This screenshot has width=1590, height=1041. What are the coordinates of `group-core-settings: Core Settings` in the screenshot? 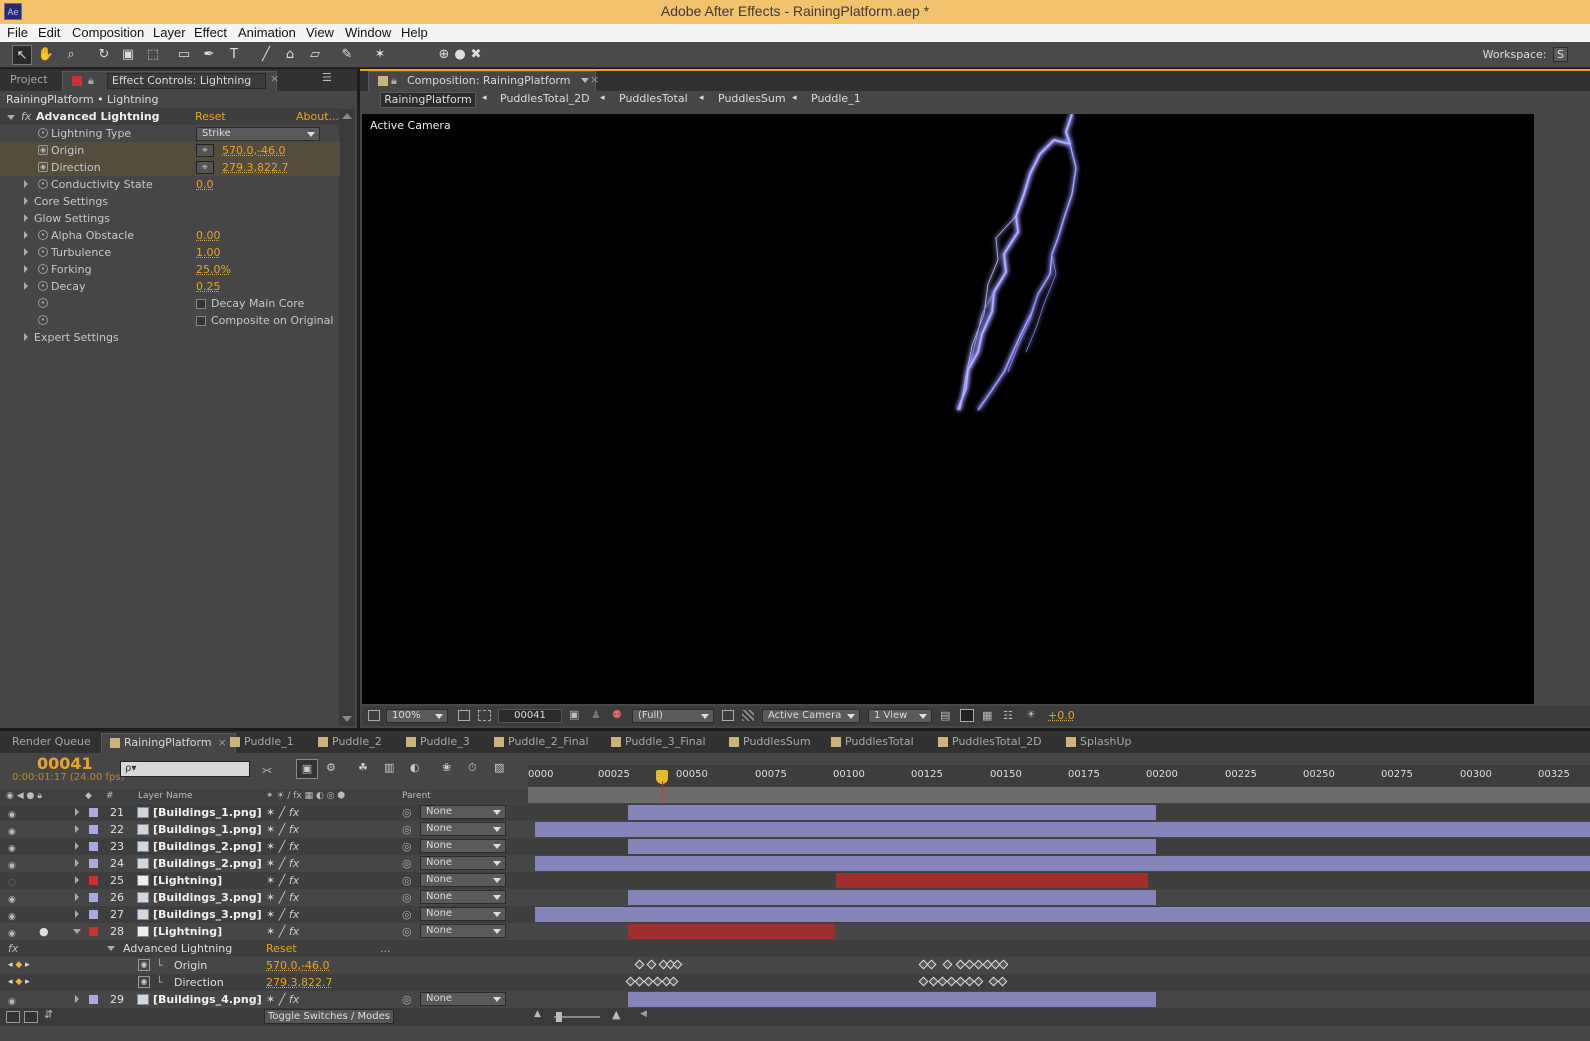 It's located at (170, 201).